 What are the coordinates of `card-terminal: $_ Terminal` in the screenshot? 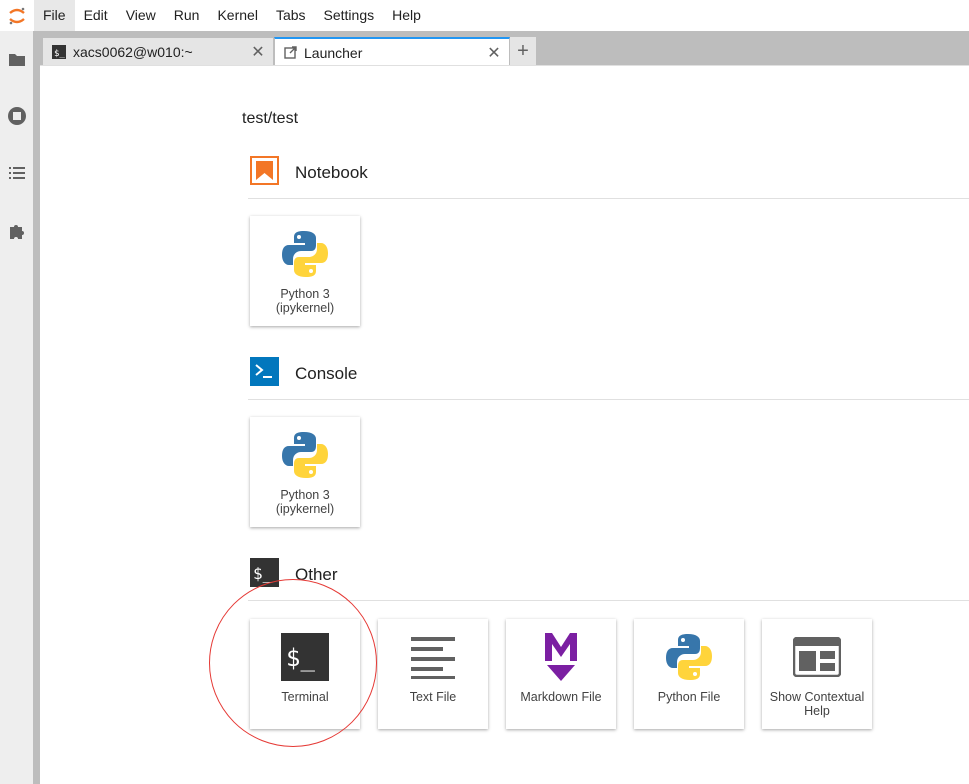 It's located at (305, 674).